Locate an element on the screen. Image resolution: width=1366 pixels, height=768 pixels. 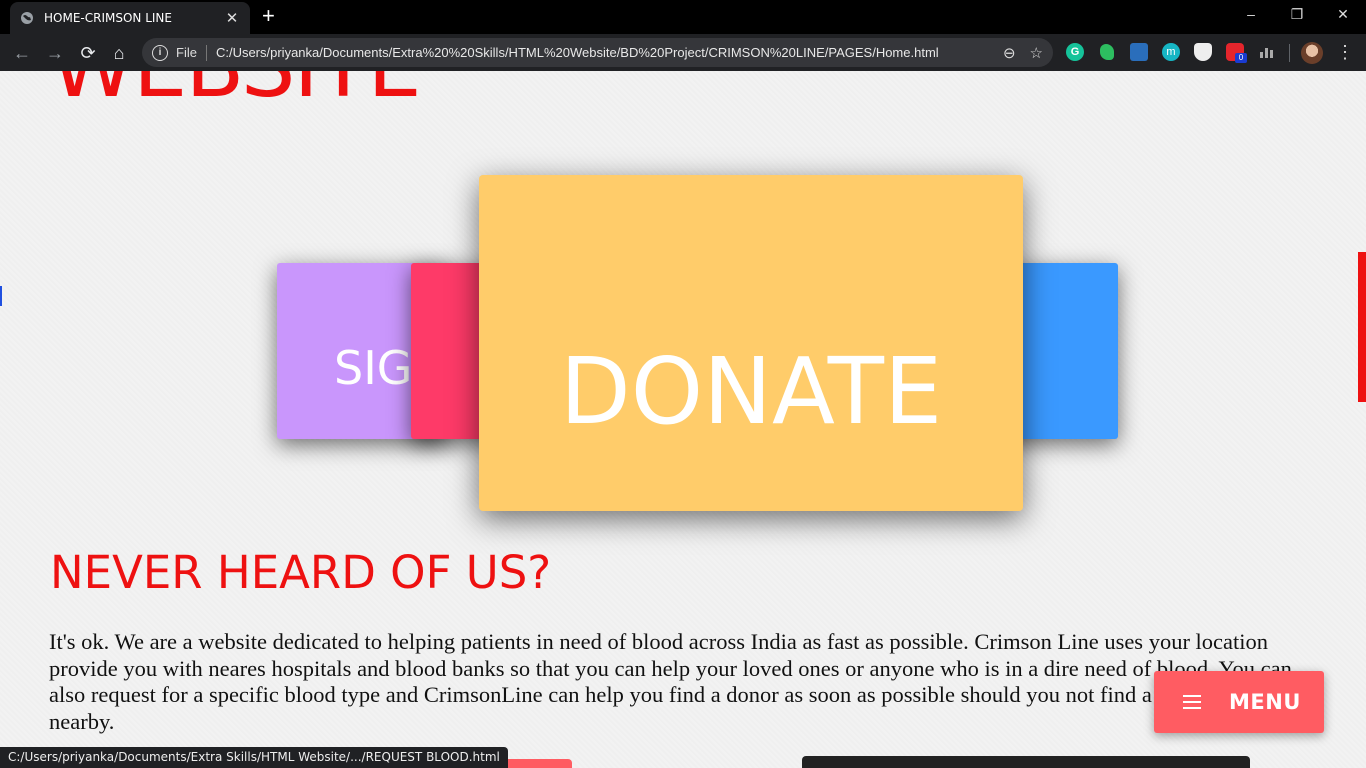
toolbar-separator is located at coordinates (1289, 53).